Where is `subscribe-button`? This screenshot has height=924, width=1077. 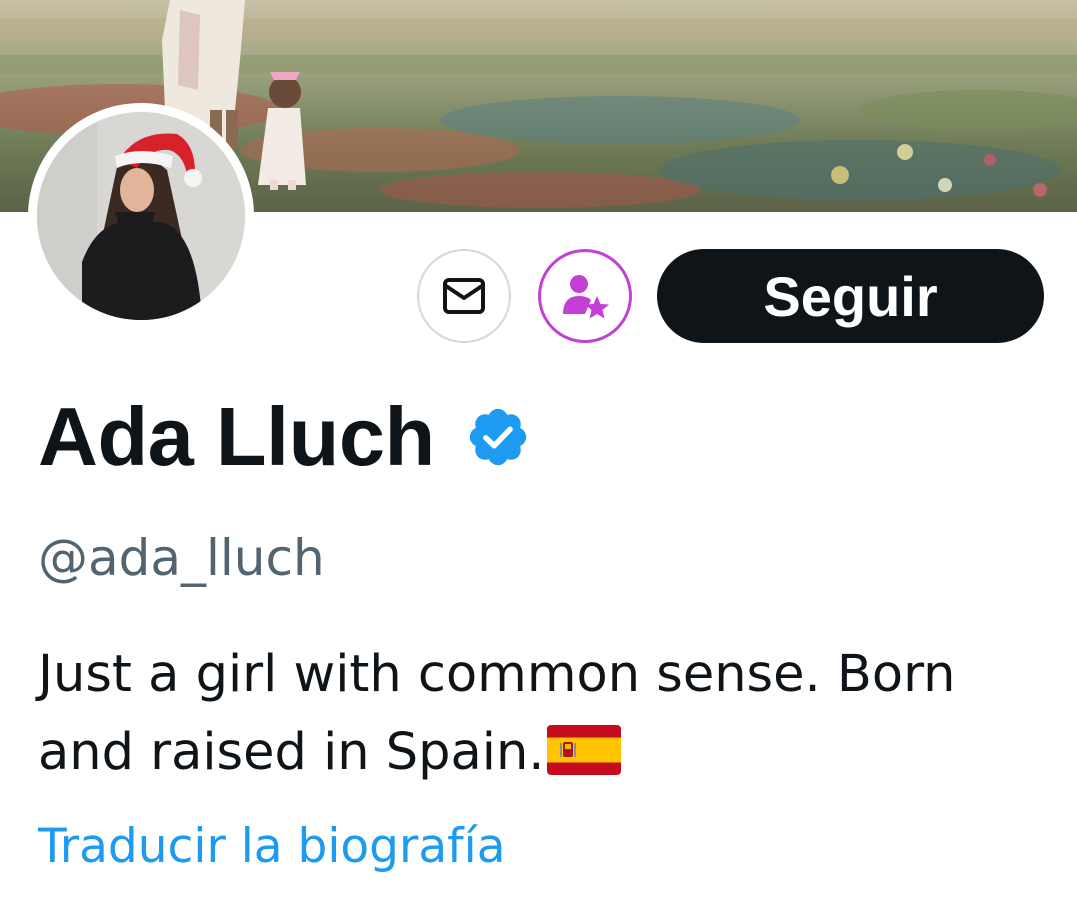
subscribe-button is located at coordinates (585, 296).